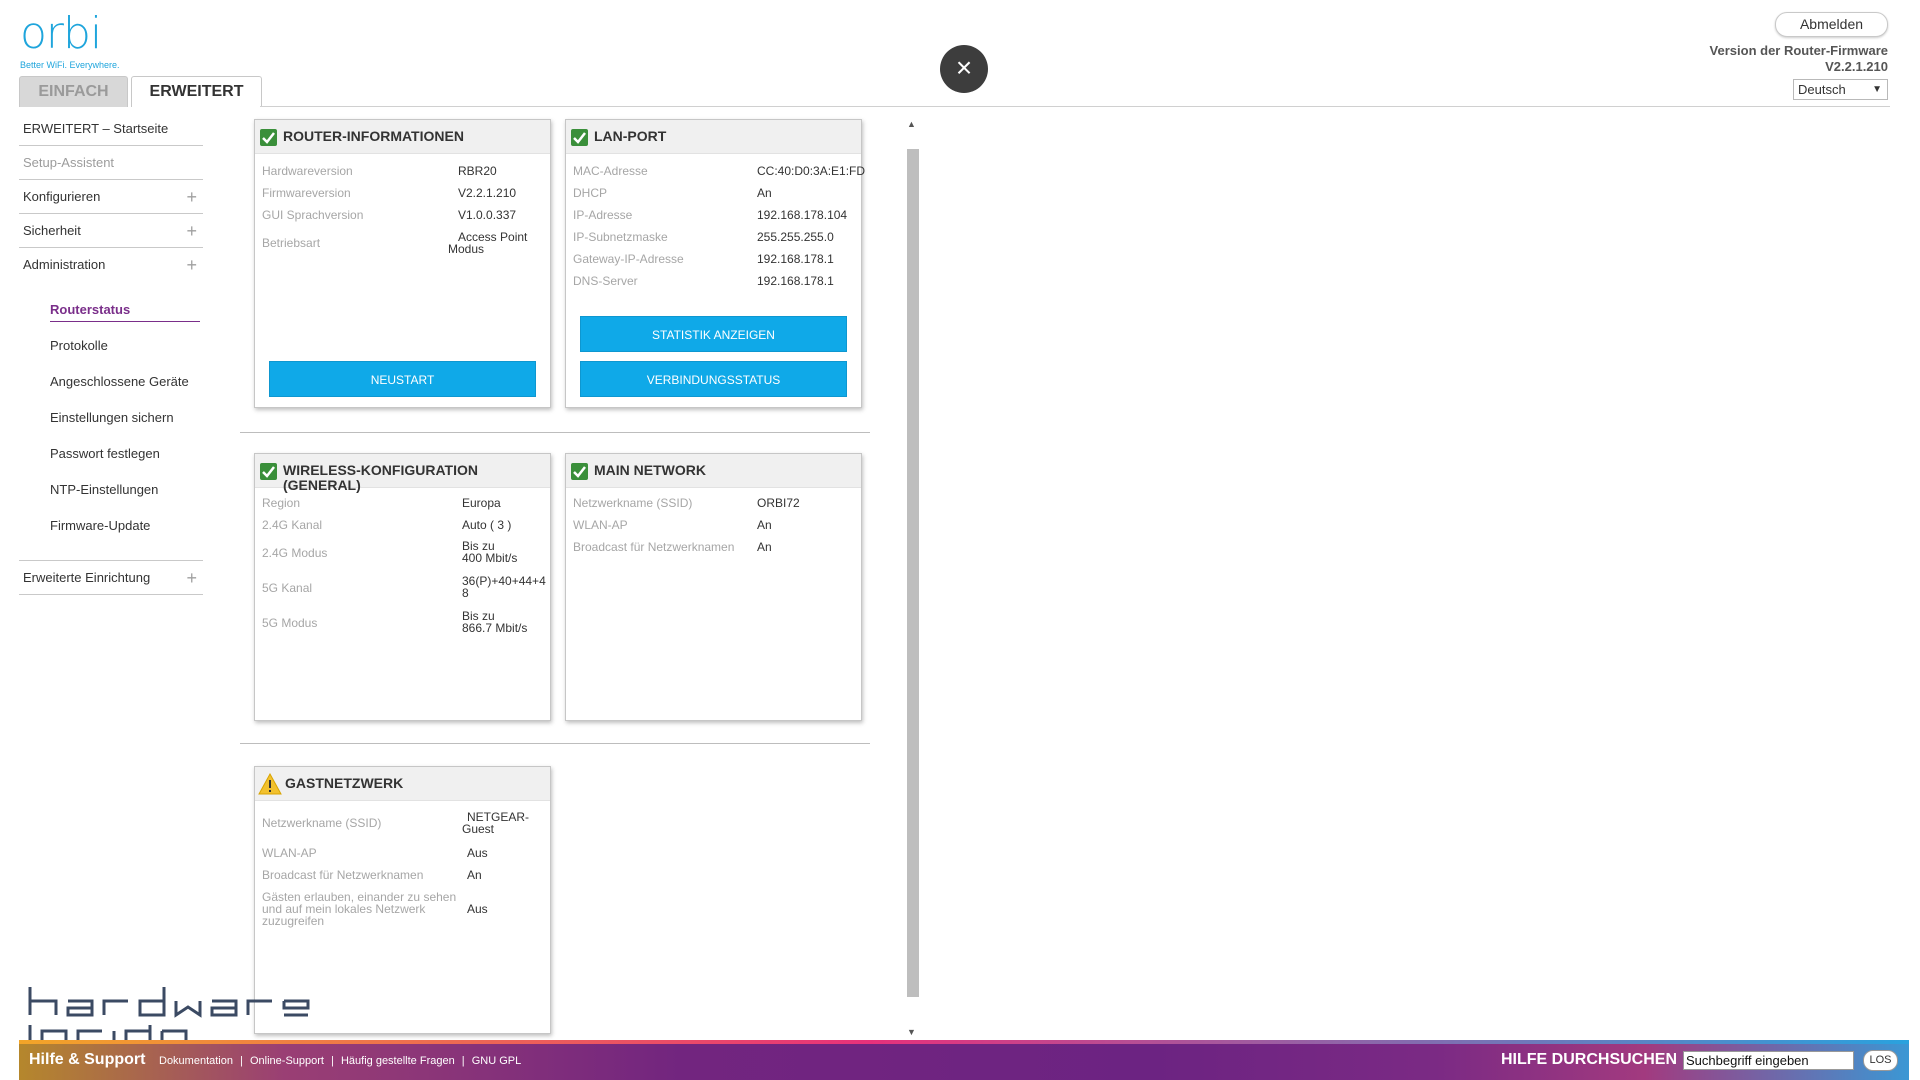 Image resolution: width=1920 pixels, height=1080 pixels. Describe the element at coordinates (628, 259) in the screenshot. I see `info-key: Gateway-IP-Adresse` at that location.